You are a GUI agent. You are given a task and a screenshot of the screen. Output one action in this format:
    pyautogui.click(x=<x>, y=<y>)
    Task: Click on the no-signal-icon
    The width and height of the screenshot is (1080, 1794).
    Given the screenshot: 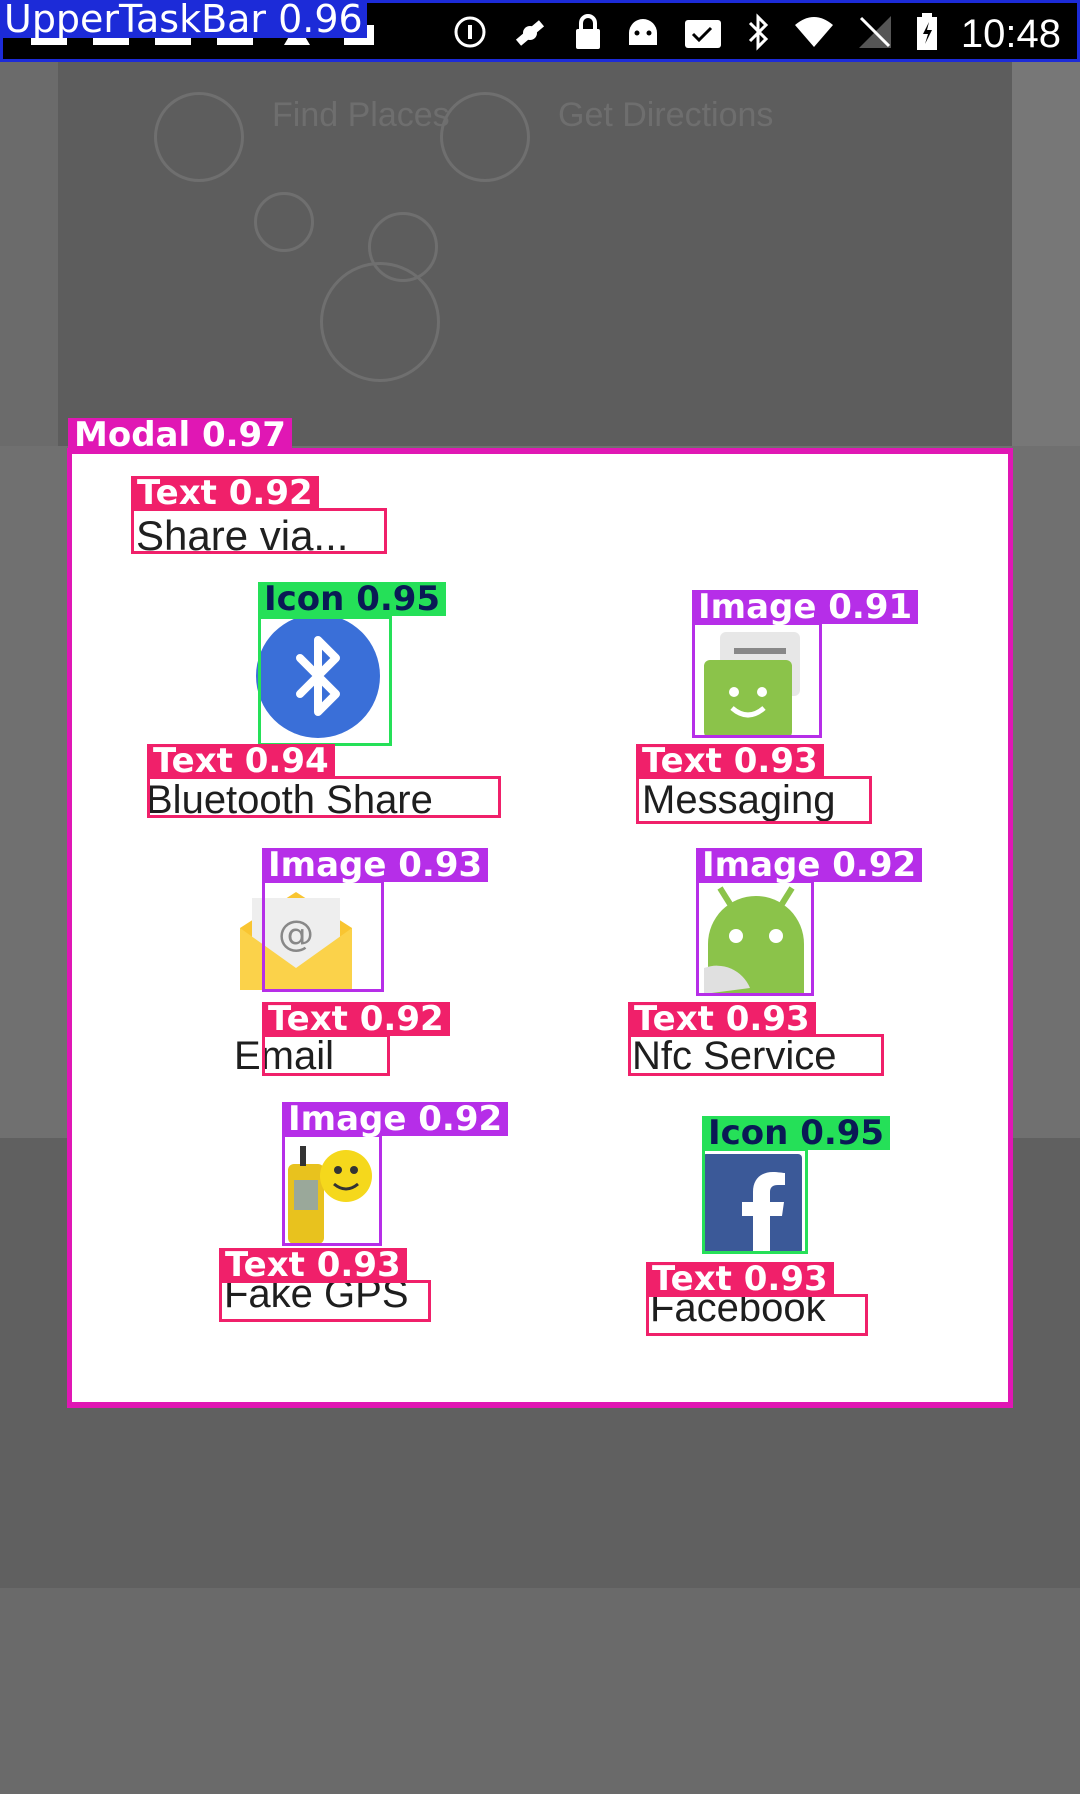 What is the action you would take?
    pyautogui.click(x=875, y=34)
    